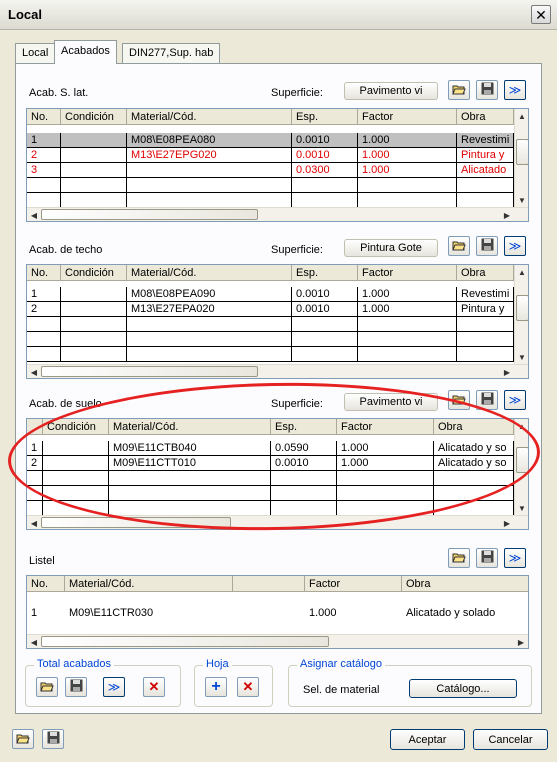 This screenshot has height=762, width=557. Describe the element at coordinates (190, 448) in the screenshot. I see `table-cell: M09\E11CTB040` at that location.